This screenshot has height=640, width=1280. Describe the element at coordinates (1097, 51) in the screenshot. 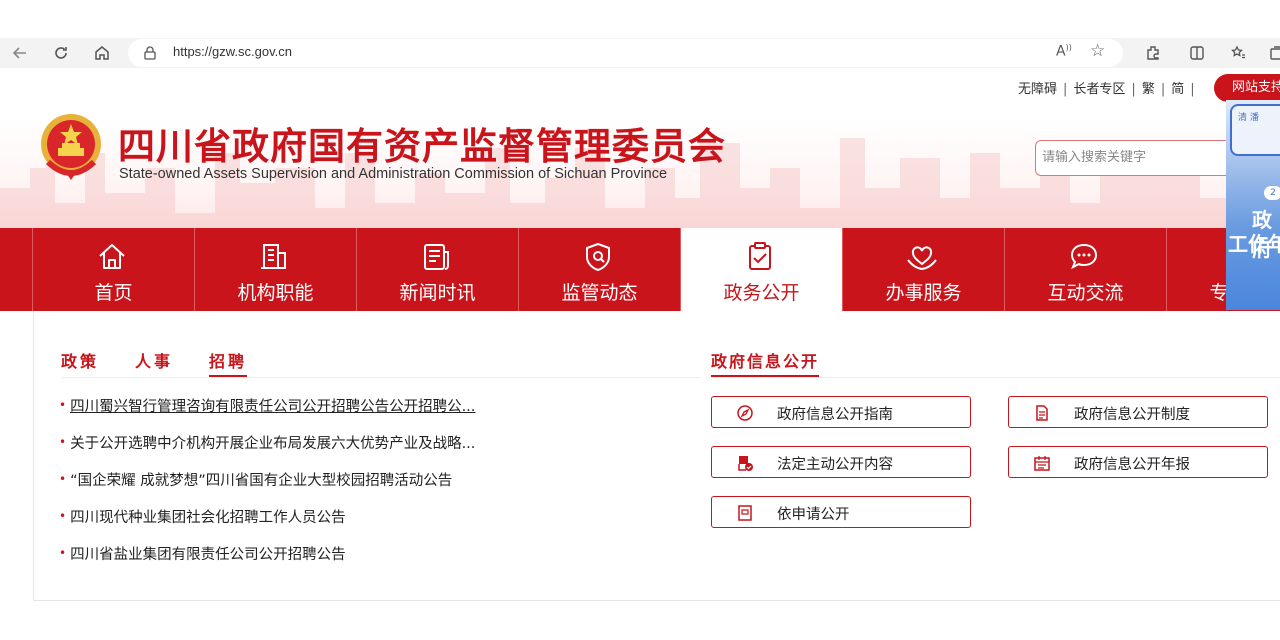

I see `favorite-star-icon: ☆` at that location.